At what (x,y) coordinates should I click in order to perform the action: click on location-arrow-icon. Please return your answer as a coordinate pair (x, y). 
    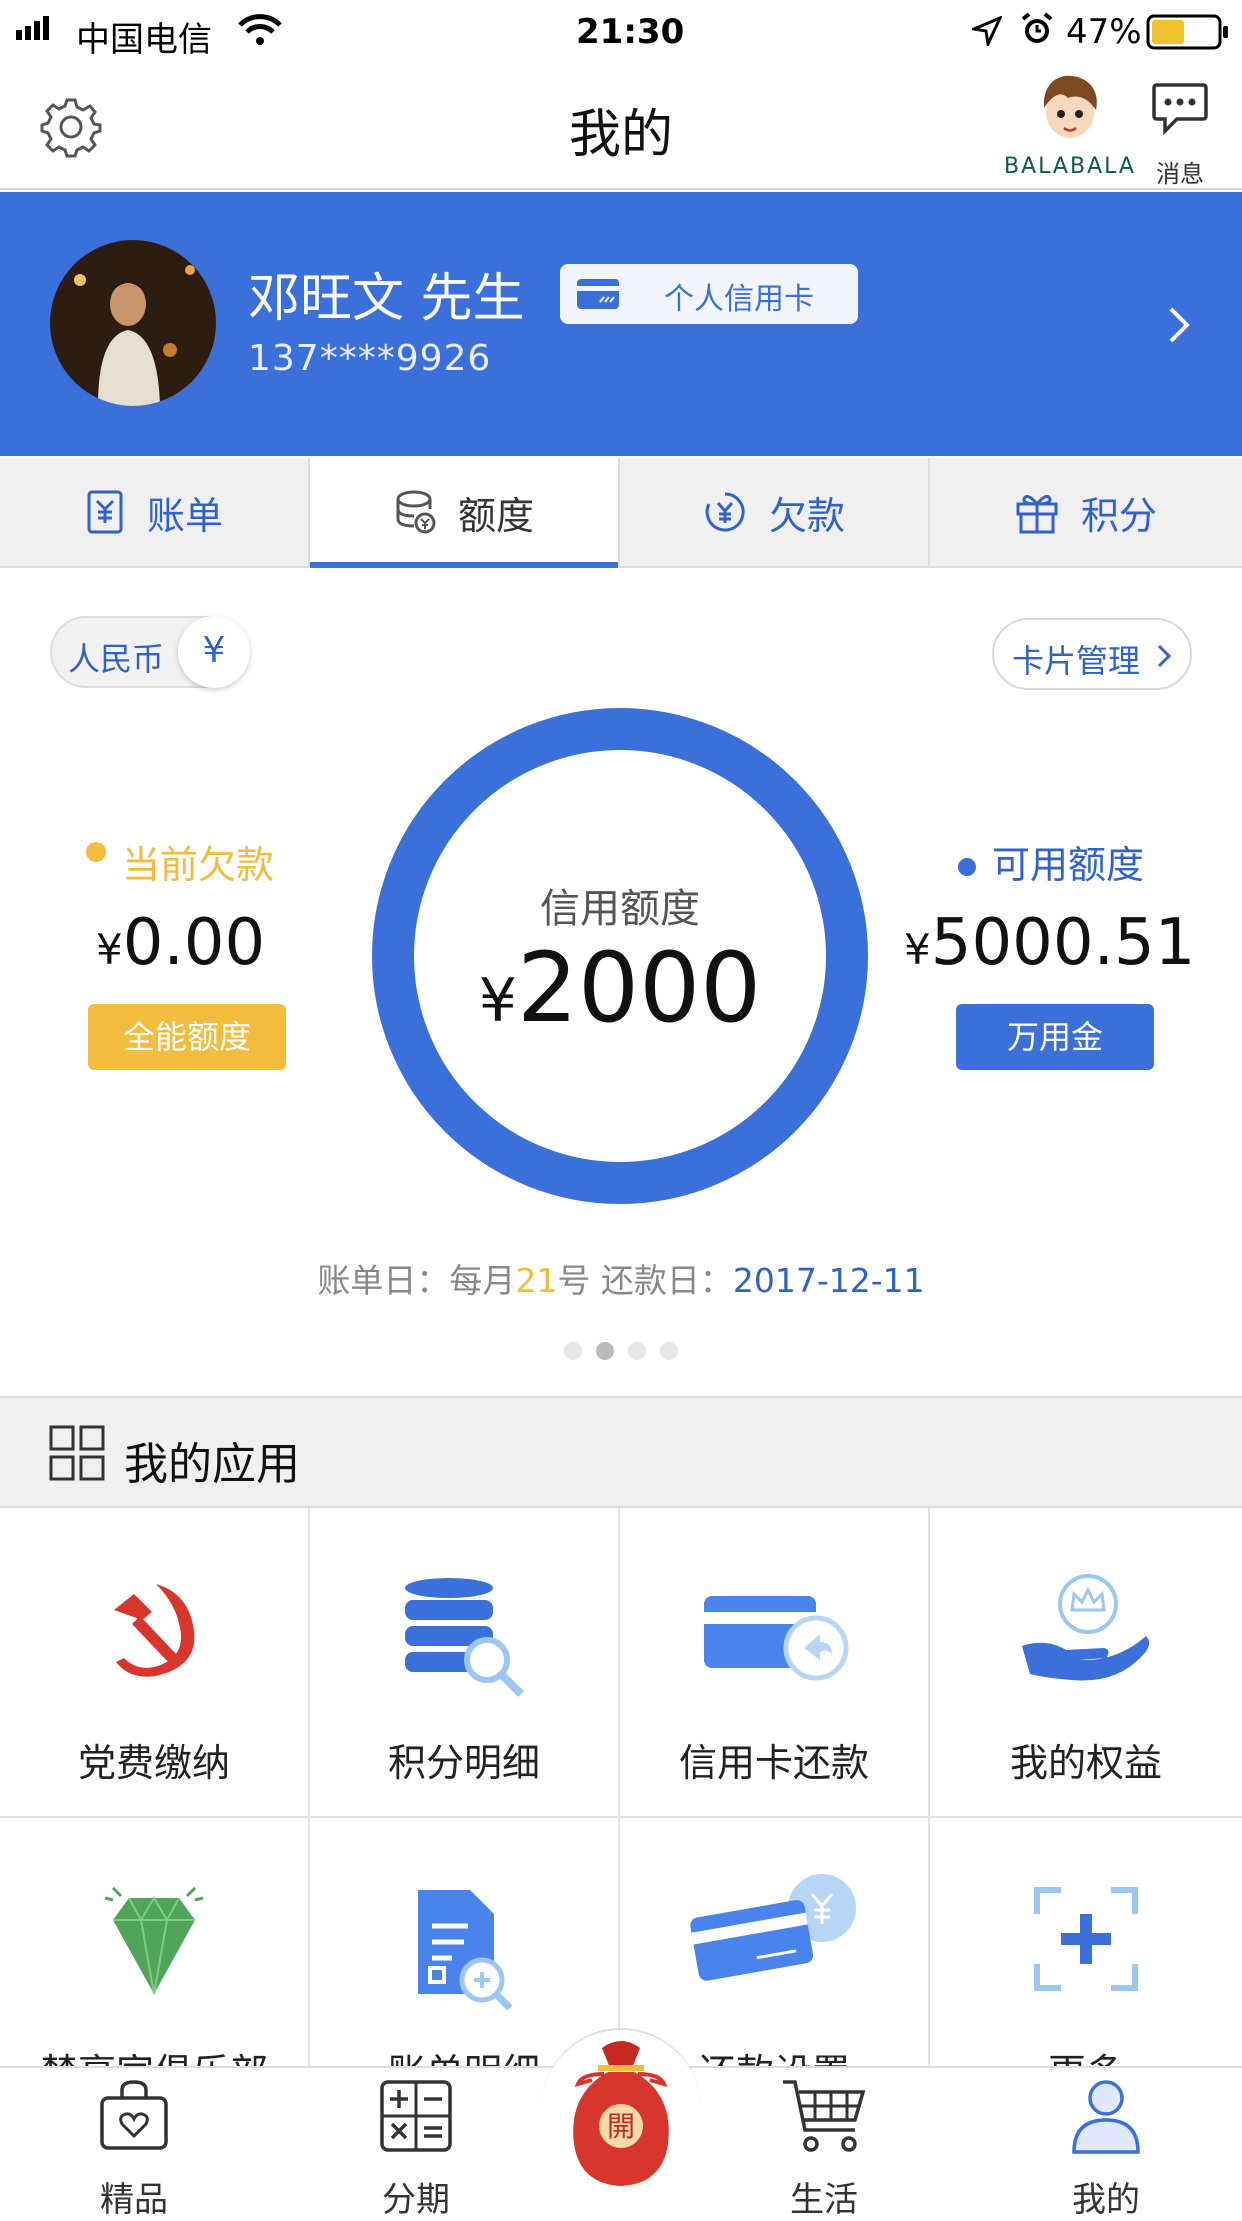
    Looking at the image, I should click on (987, 31).